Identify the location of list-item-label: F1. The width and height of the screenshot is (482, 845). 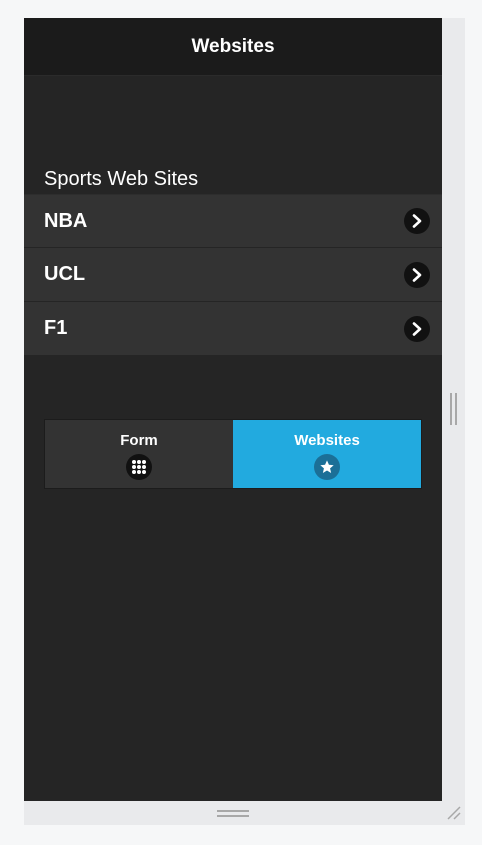
(56, 328).